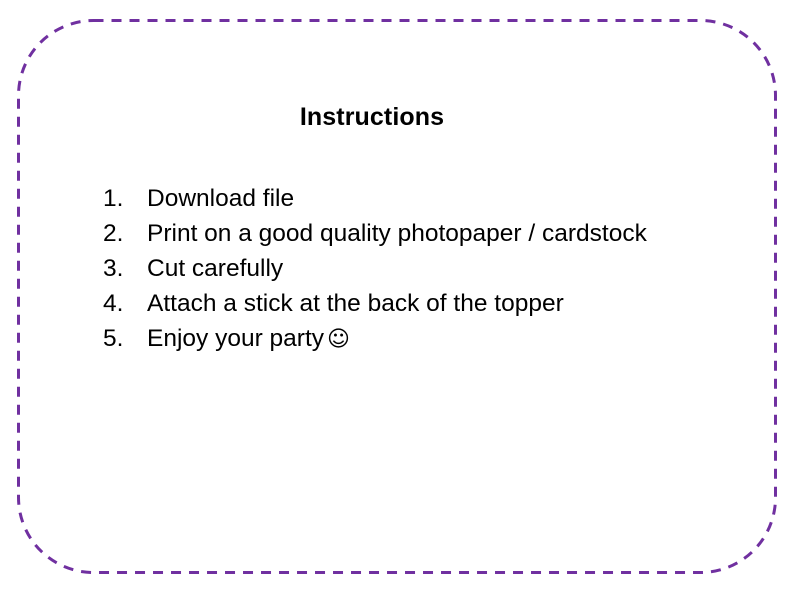 This screenshot has width=794, height=596. I want to click on list-item-label: Download file, so click(221, 198).